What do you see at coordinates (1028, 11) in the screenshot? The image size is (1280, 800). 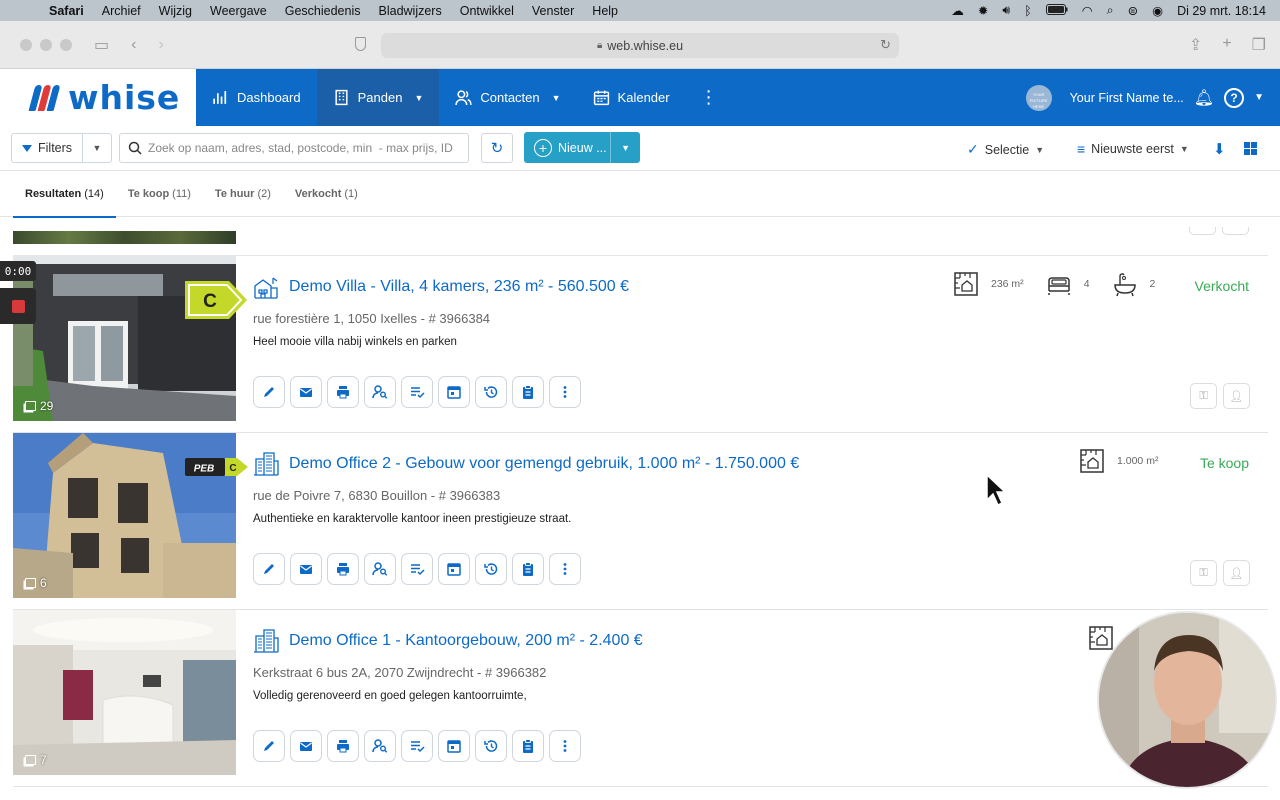 I see `bluetooth-icon: ᛒ` at bounding box center [1028, 11].